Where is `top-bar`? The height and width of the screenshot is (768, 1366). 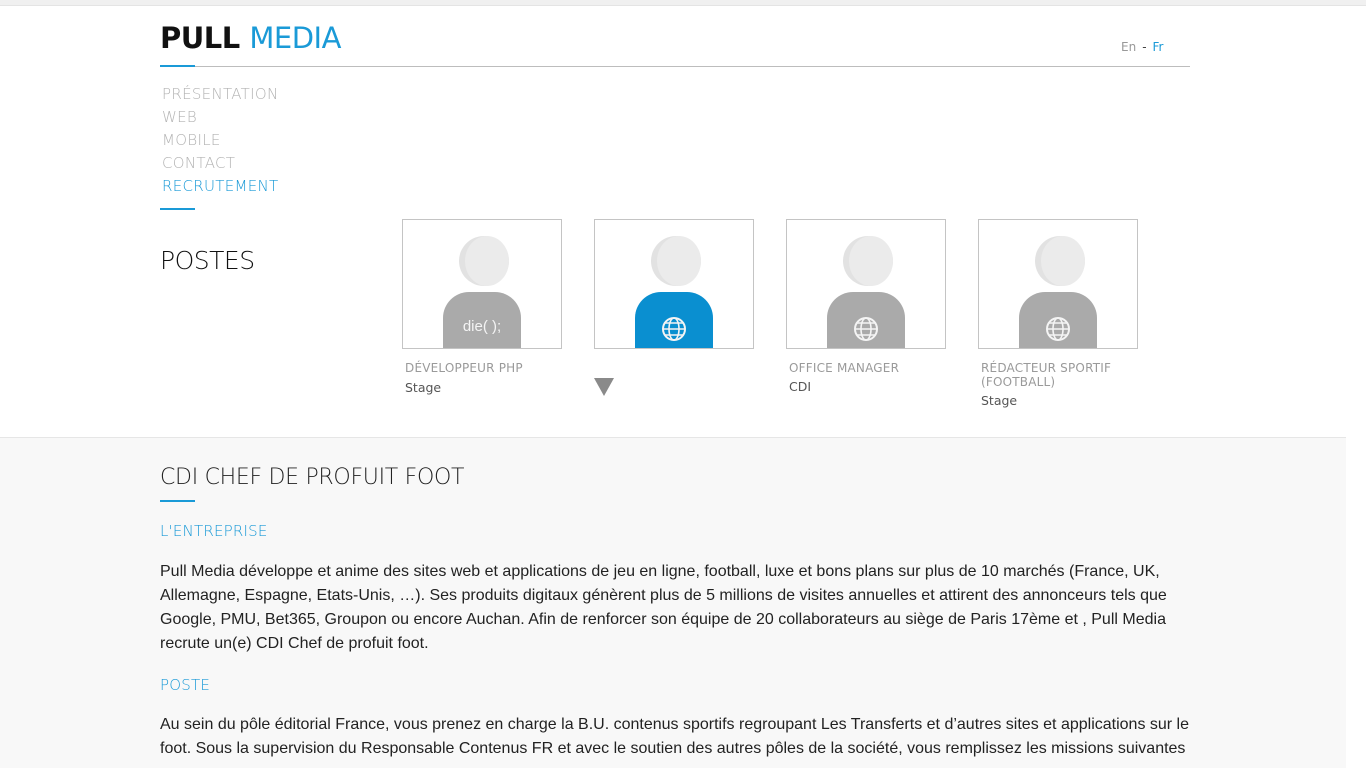 top-bar is located at coordinates (683, 3).